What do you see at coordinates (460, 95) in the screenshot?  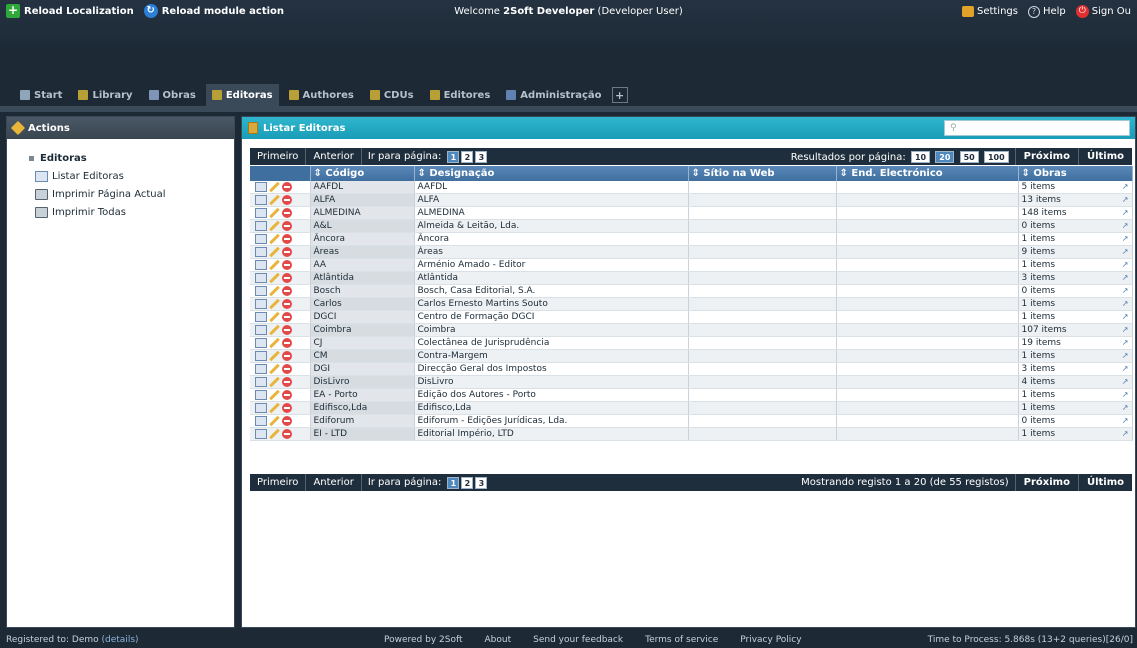 I see `tab-editores: Editores` at bounding box center [460, 95].